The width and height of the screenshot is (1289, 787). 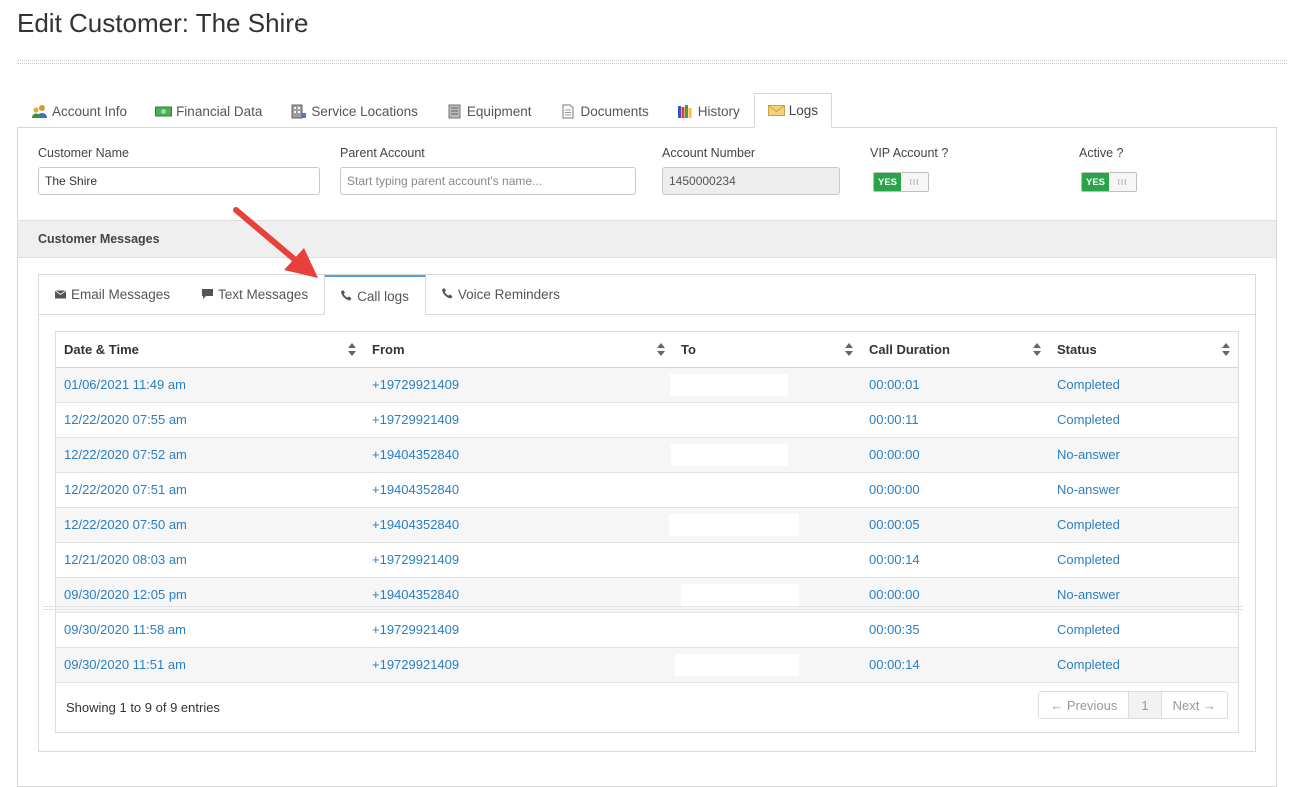 I want to click on previous-page-button: ← Previous, so click(x=1084, y=705).